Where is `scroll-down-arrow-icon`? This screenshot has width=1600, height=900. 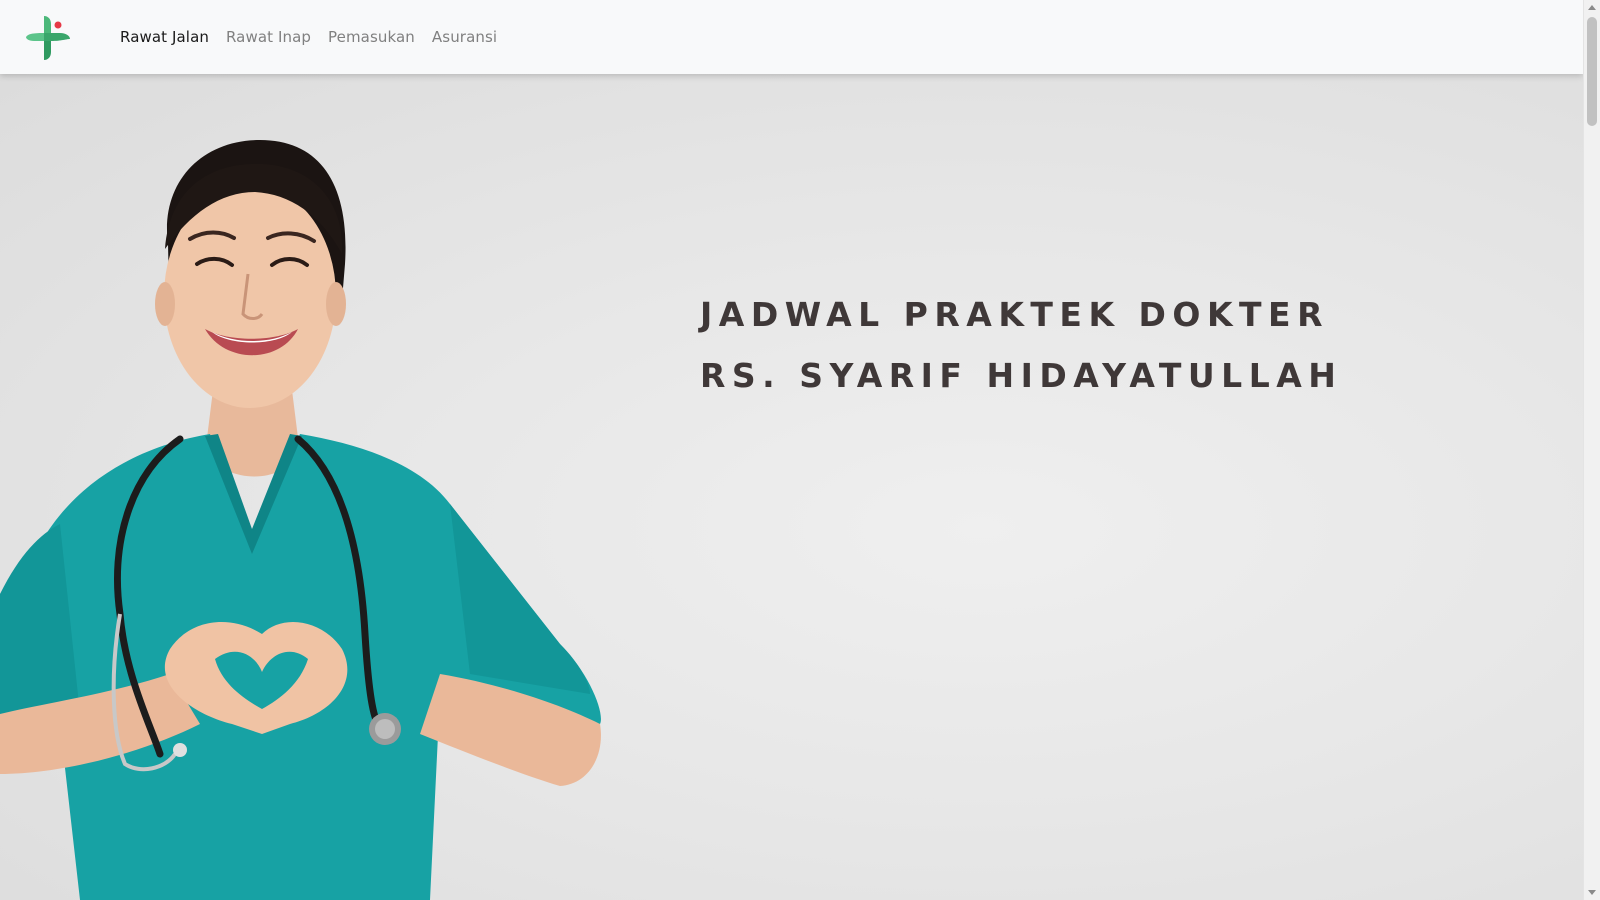
scroll-down-arrow-icon is located at coordinates (1592, 892).